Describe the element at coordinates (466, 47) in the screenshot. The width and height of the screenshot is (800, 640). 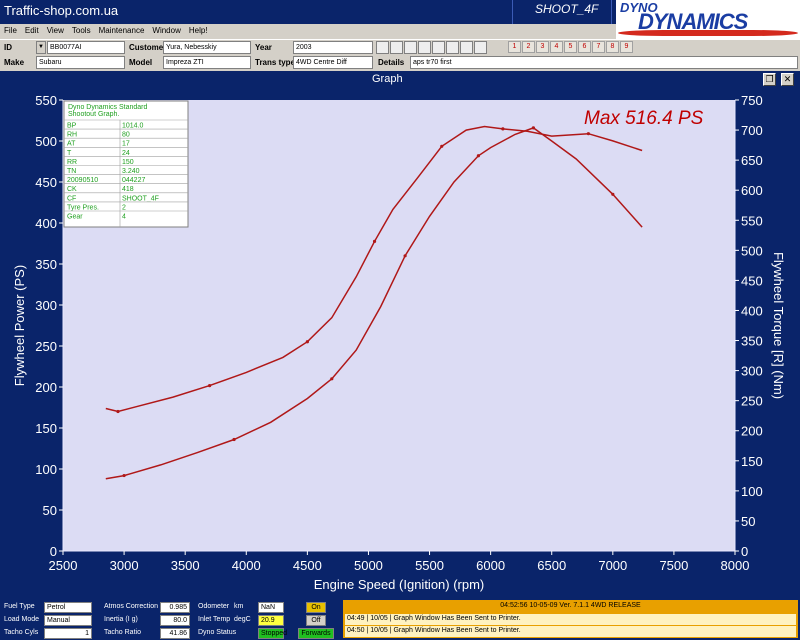
I see `toolbar-list-icon` at that location.